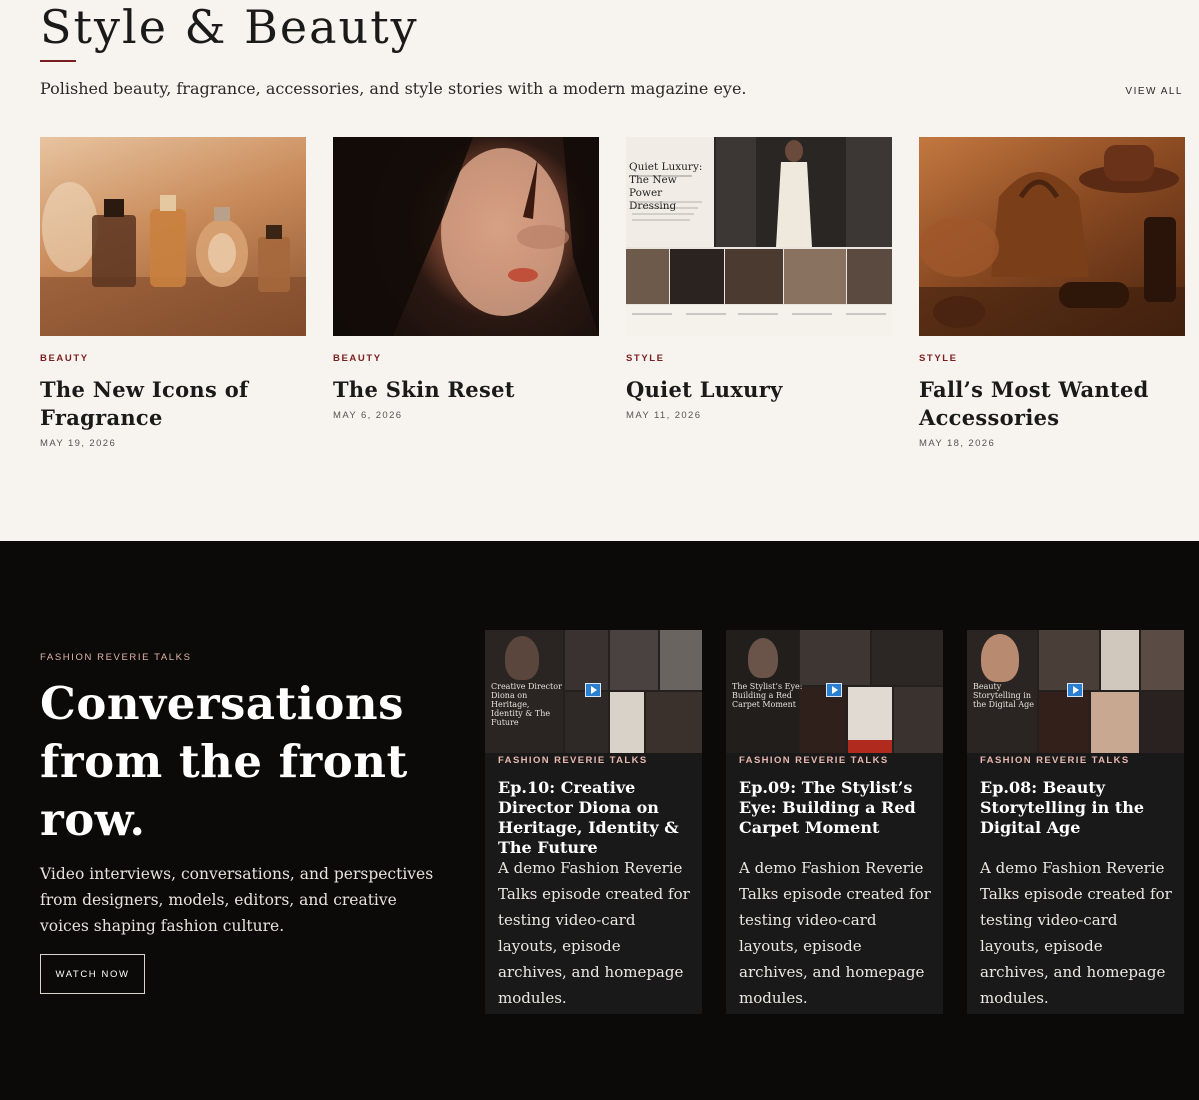 Image resolution: width=1199 pixels, height=1100 pixels. I want to click on article-card: BEAUTY The Skin Reset MAY 6, 2026, so click(466, 279).